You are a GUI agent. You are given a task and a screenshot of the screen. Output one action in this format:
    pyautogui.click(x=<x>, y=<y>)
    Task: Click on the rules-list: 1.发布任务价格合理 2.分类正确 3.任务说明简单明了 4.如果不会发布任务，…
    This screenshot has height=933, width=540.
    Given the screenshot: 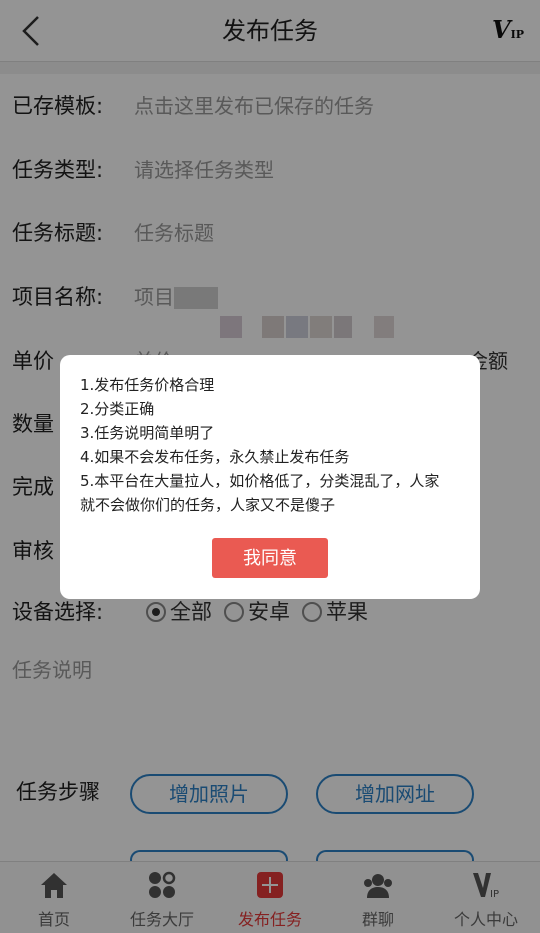 What is the action you would take?
    pyautogui.click(x=275, y=445)
    